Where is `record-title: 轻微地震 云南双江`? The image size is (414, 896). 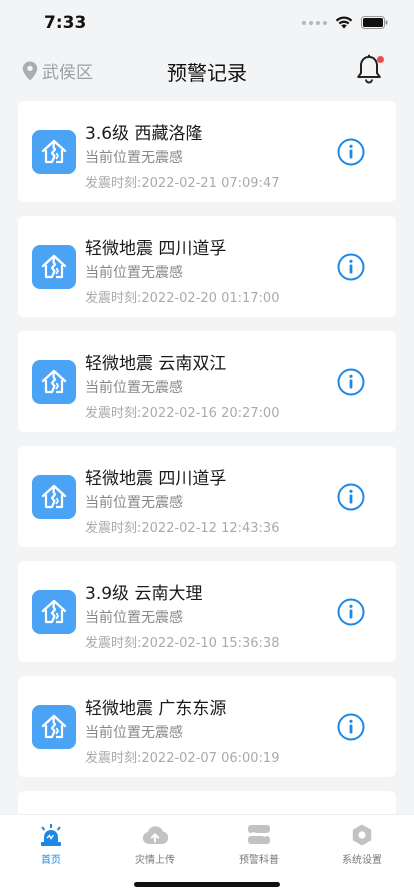 record-title: 轻微地震 云南双江 is located at coordinates (156, 364).